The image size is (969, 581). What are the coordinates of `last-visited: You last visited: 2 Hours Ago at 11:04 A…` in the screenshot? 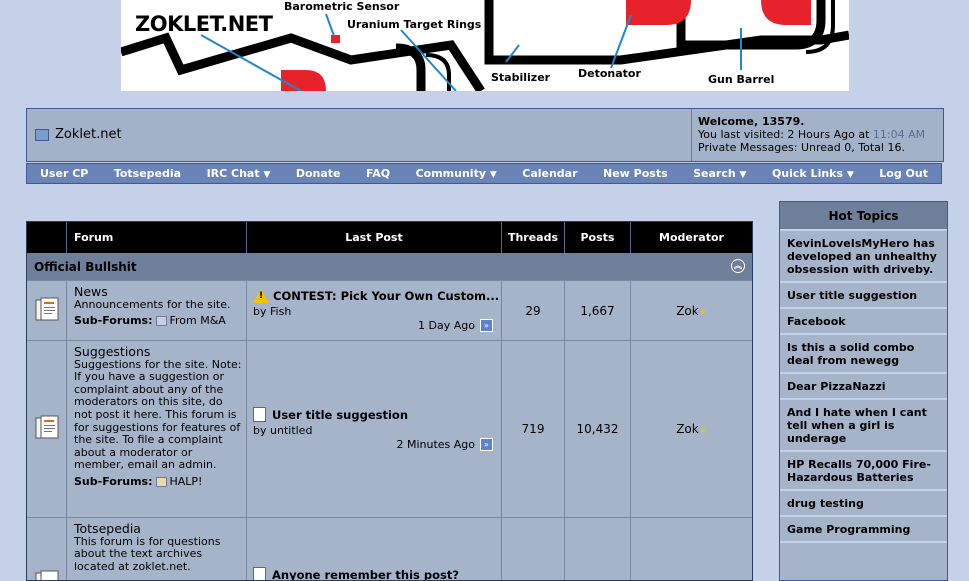 It's located at (820, 134).